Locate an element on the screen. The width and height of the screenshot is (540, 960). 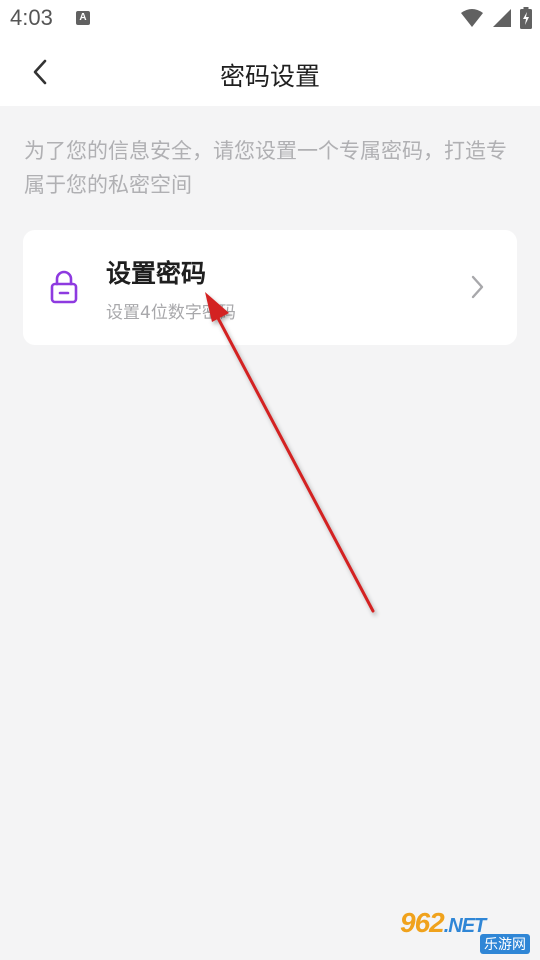
card-title: 设置密码 is located at coordinates (156, 273).